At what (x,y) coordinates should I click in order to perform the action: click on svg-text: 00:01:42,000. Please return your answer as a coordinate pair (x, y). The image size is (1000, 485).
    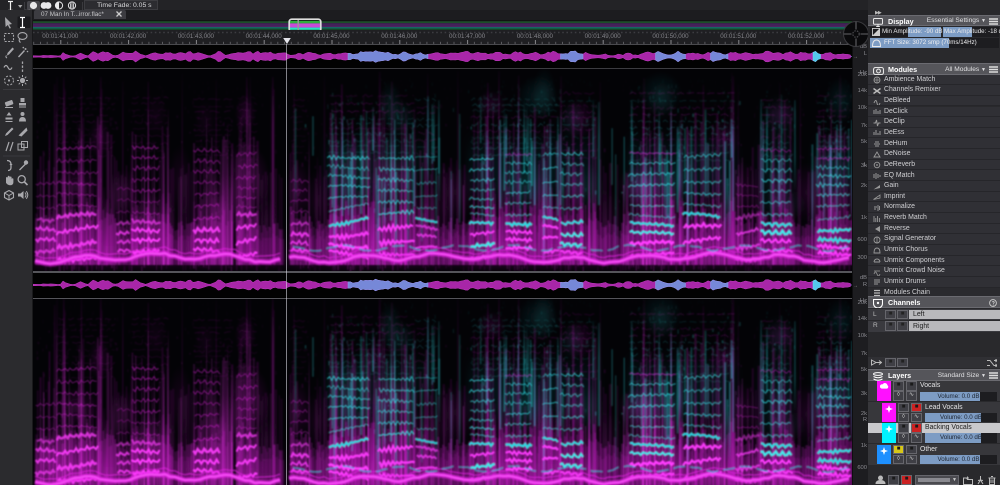
    Looking at the image, I should click on (128, 36).